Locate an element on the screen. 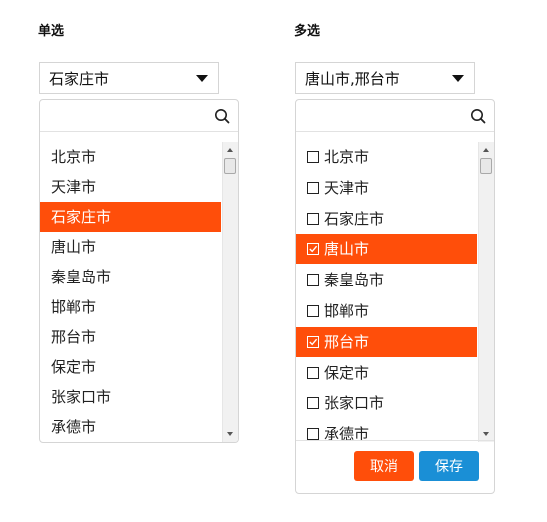  multi-footer: 取消 保存 is located at coordinates (395, 466).